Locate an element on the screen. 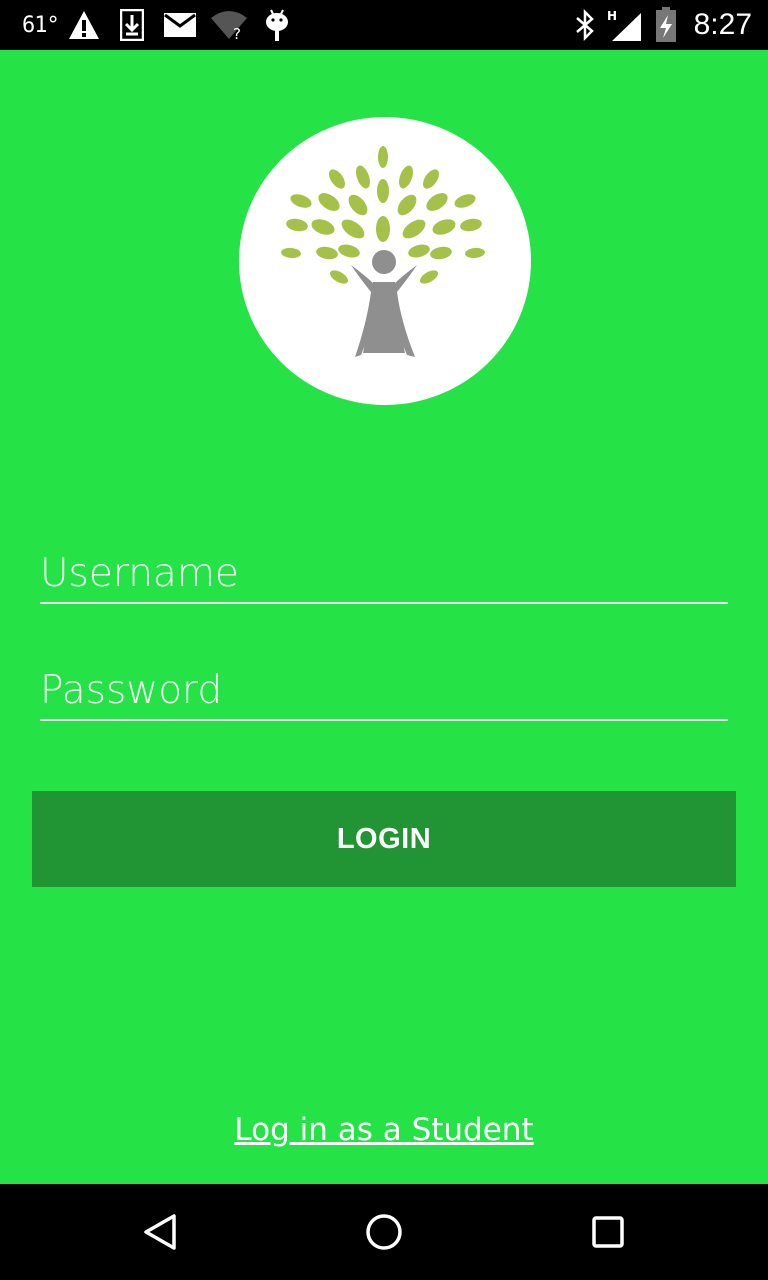  home-icon is located at coordinates (384, 1232).